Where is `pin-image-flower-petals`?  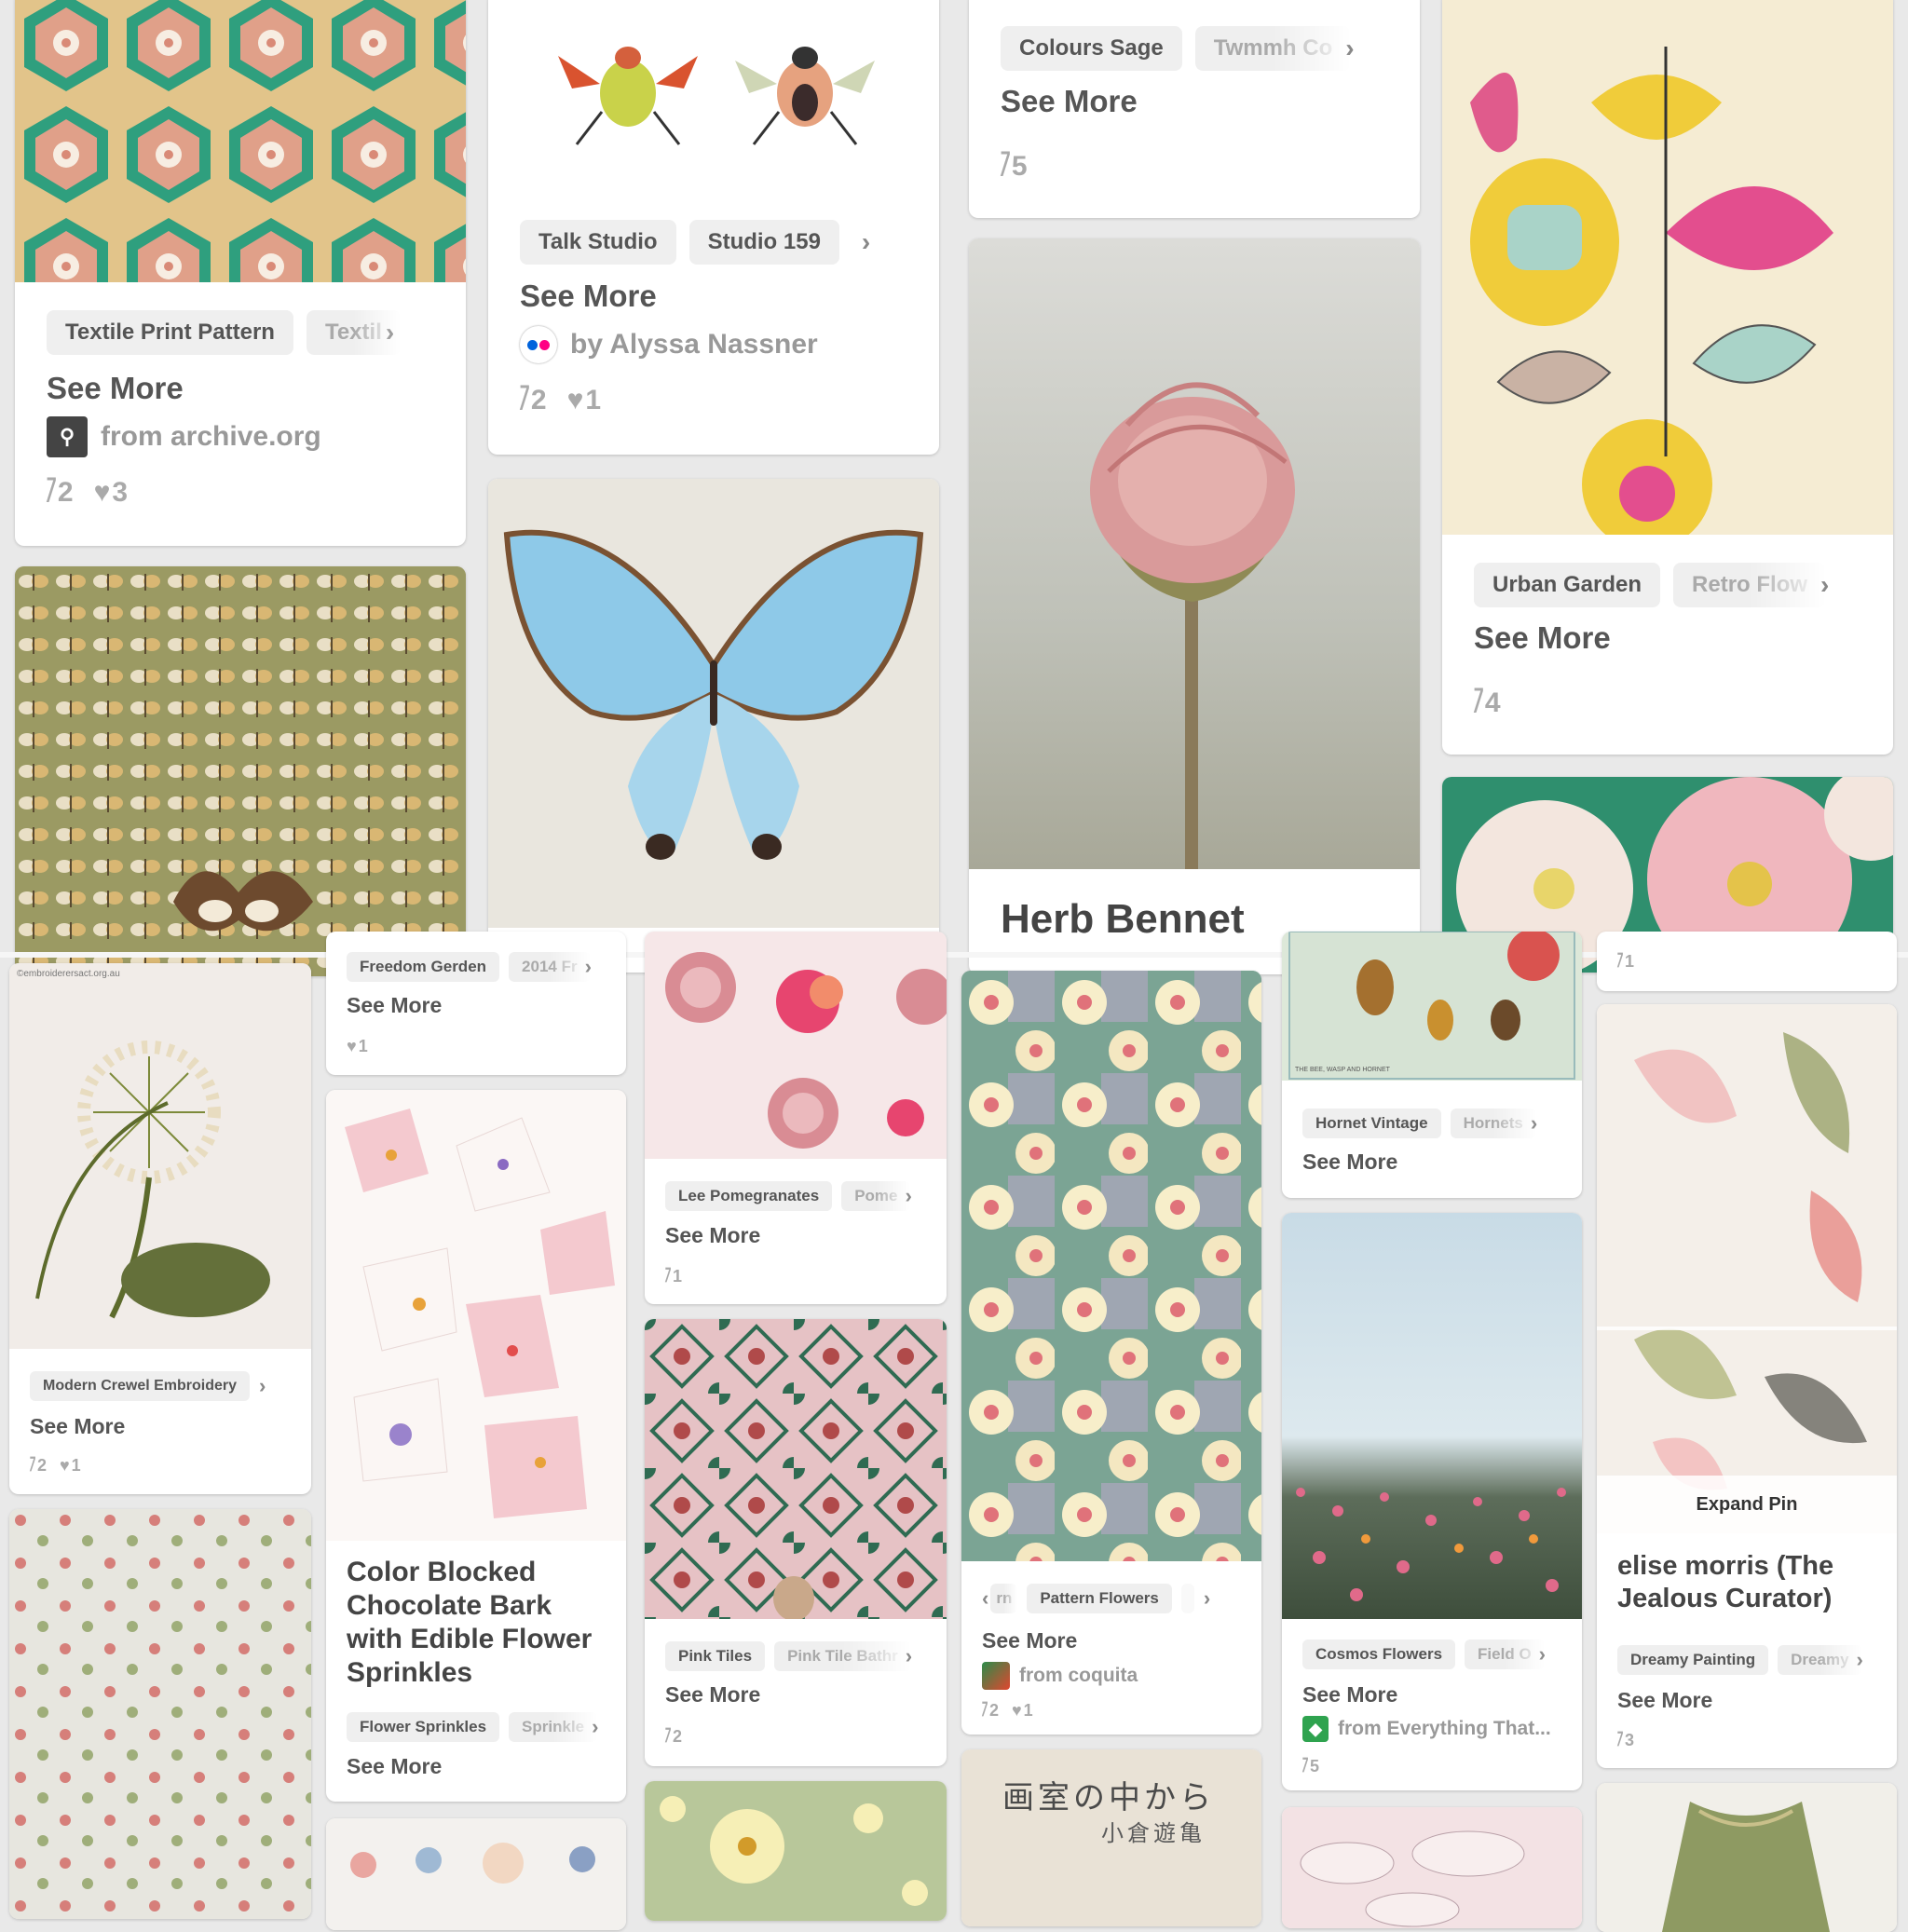
pin-image-flower-petals is located at coordinates (476, 1874).